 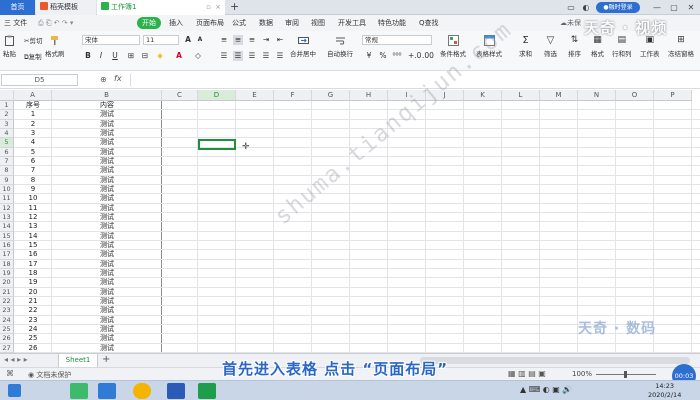 I want to click on freeze-button: ⊞ 冻结窗格, so click(x=681, y=46).